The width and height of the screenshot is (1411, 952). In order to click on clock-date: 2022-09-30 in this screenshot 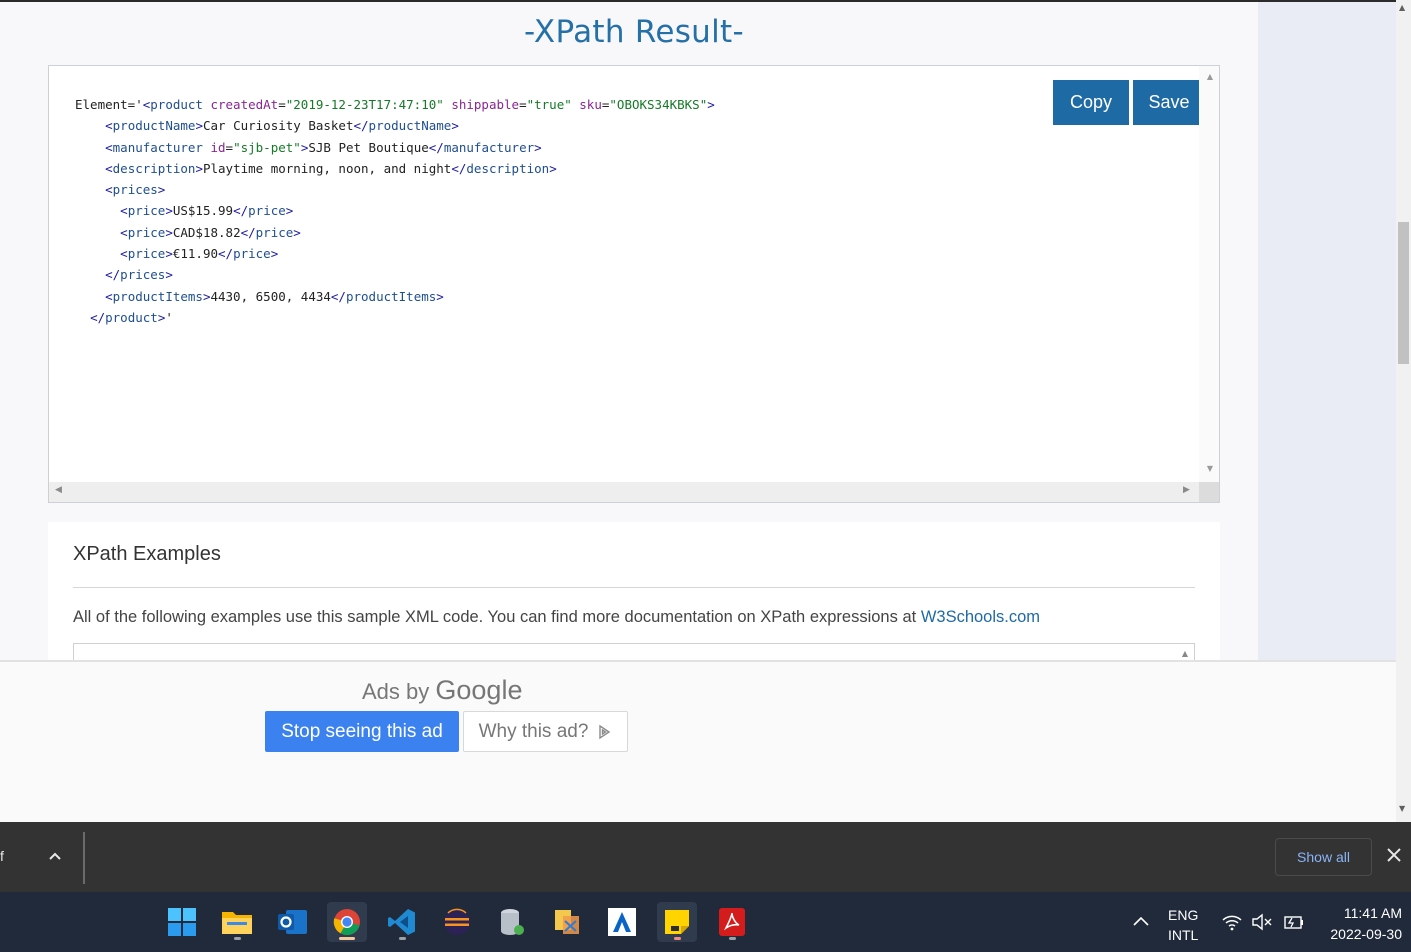, I will do `click(1366, 934)`.